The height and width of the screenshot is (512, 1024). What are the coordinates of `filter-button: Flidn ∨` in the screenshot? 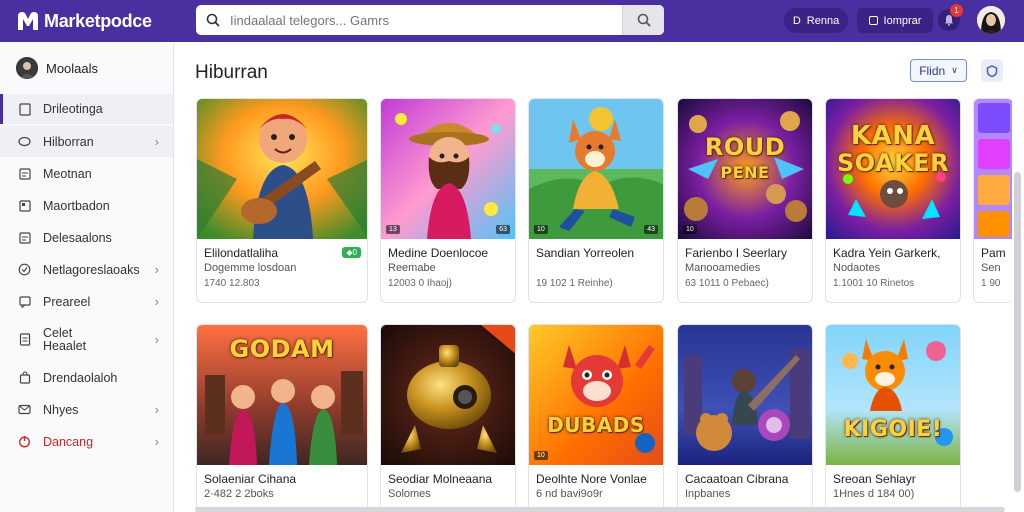 It's located at (938, 70).